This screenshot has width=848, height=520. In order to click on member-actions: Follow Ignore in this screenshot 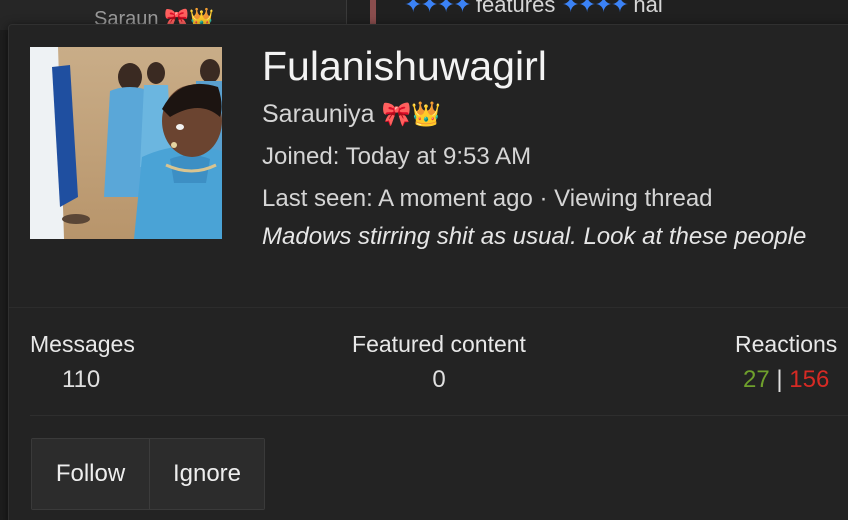, I will do `click(148, 474)`.